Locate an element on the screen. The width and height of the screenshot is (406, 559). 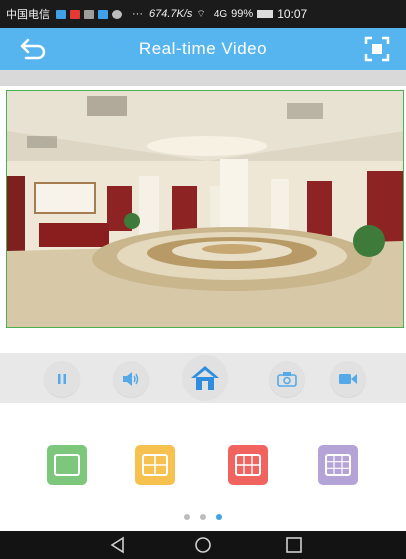
page-title: Real-time Video is located at coordinates (203, 48).